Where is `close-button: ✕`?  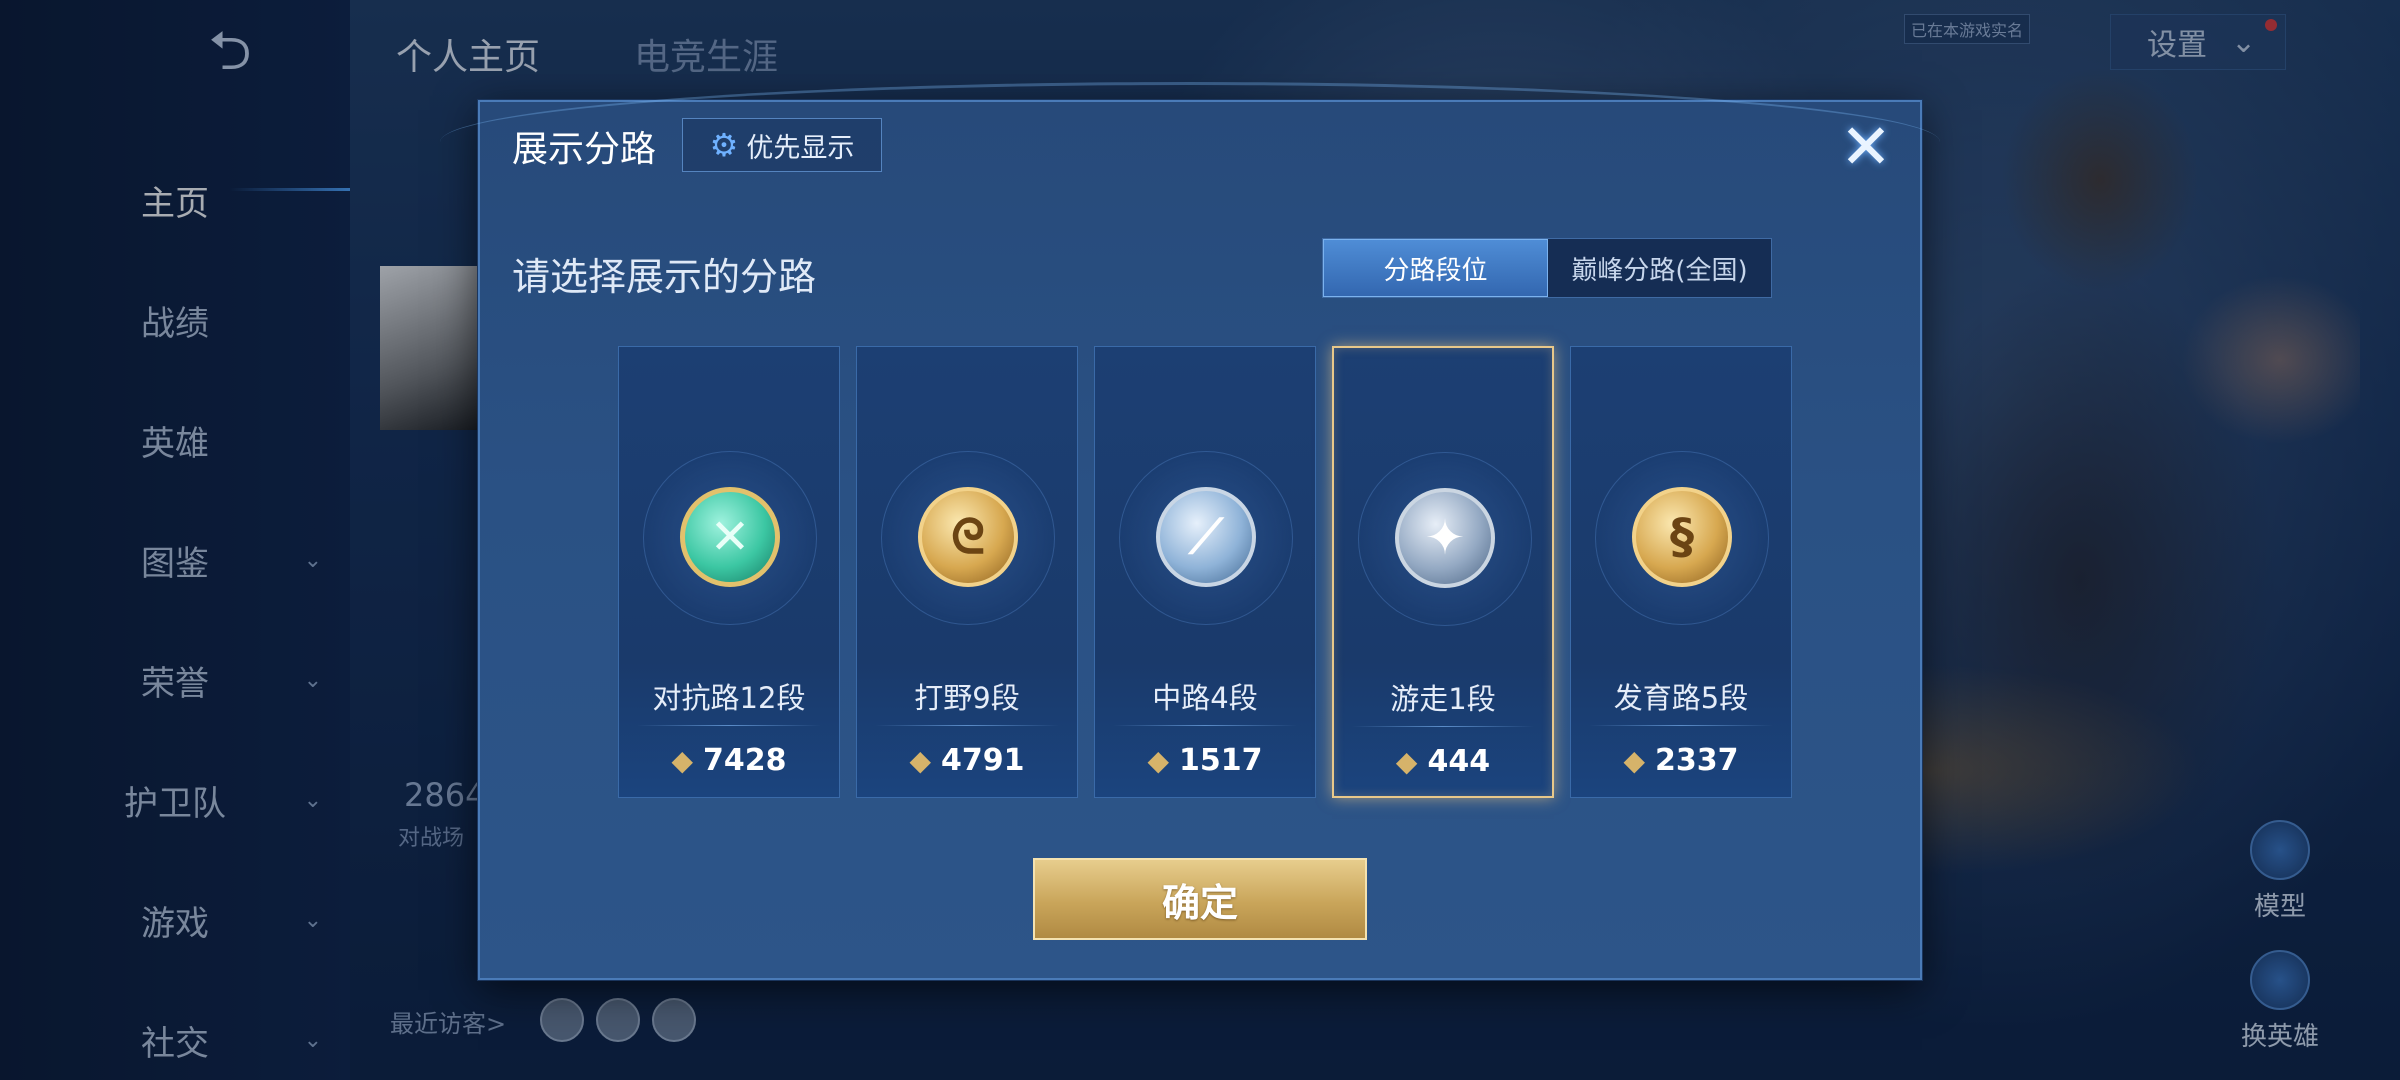
close-button: ✕ is located at coordinates (1866, 146).